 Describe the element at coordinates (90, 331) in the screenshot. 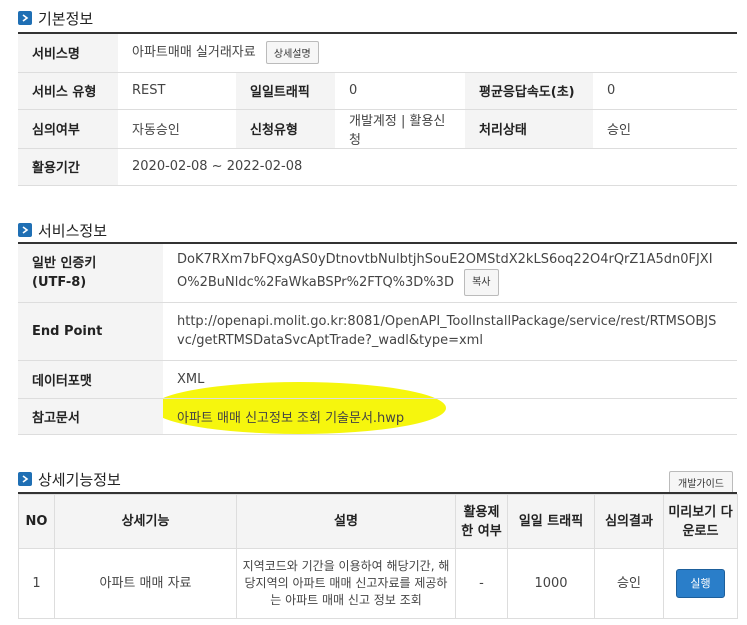

I see `endpoint-label: End Point` at that location.